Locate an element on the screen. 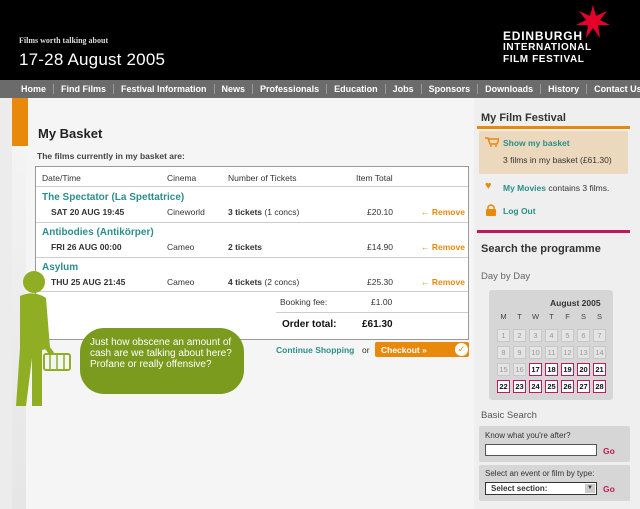 The image size is (640, 509). item-price: £25.30 is located at coordinates (380, 282).